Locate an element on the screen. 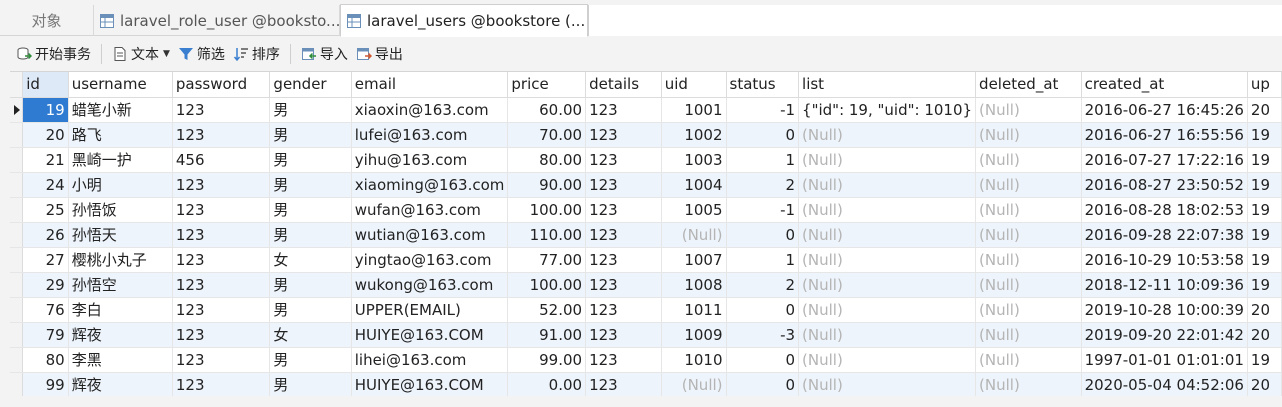 The height and width of the screenshot is (407, 1282). cell-username: 路飞 is located at coordinates (120, 135).